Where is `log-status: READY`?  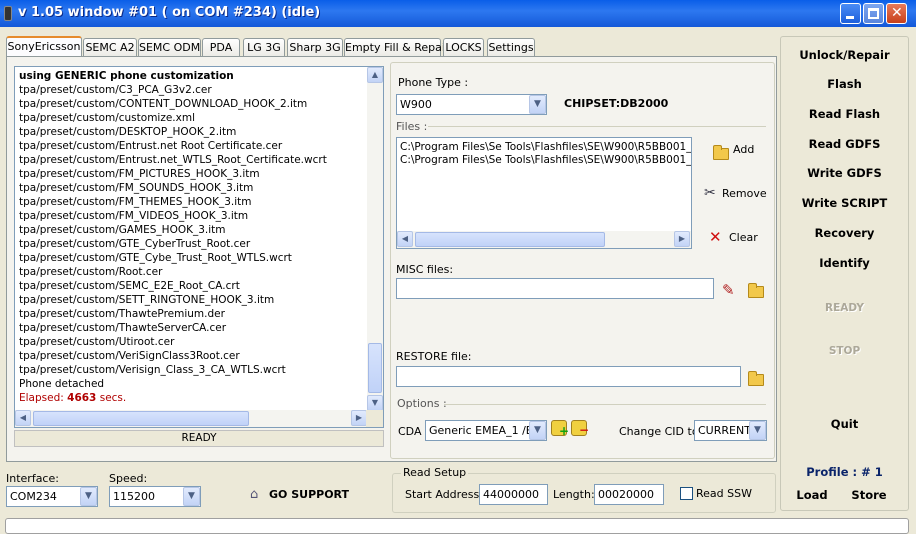 log-status: READY is located at coordinates (199, 438).